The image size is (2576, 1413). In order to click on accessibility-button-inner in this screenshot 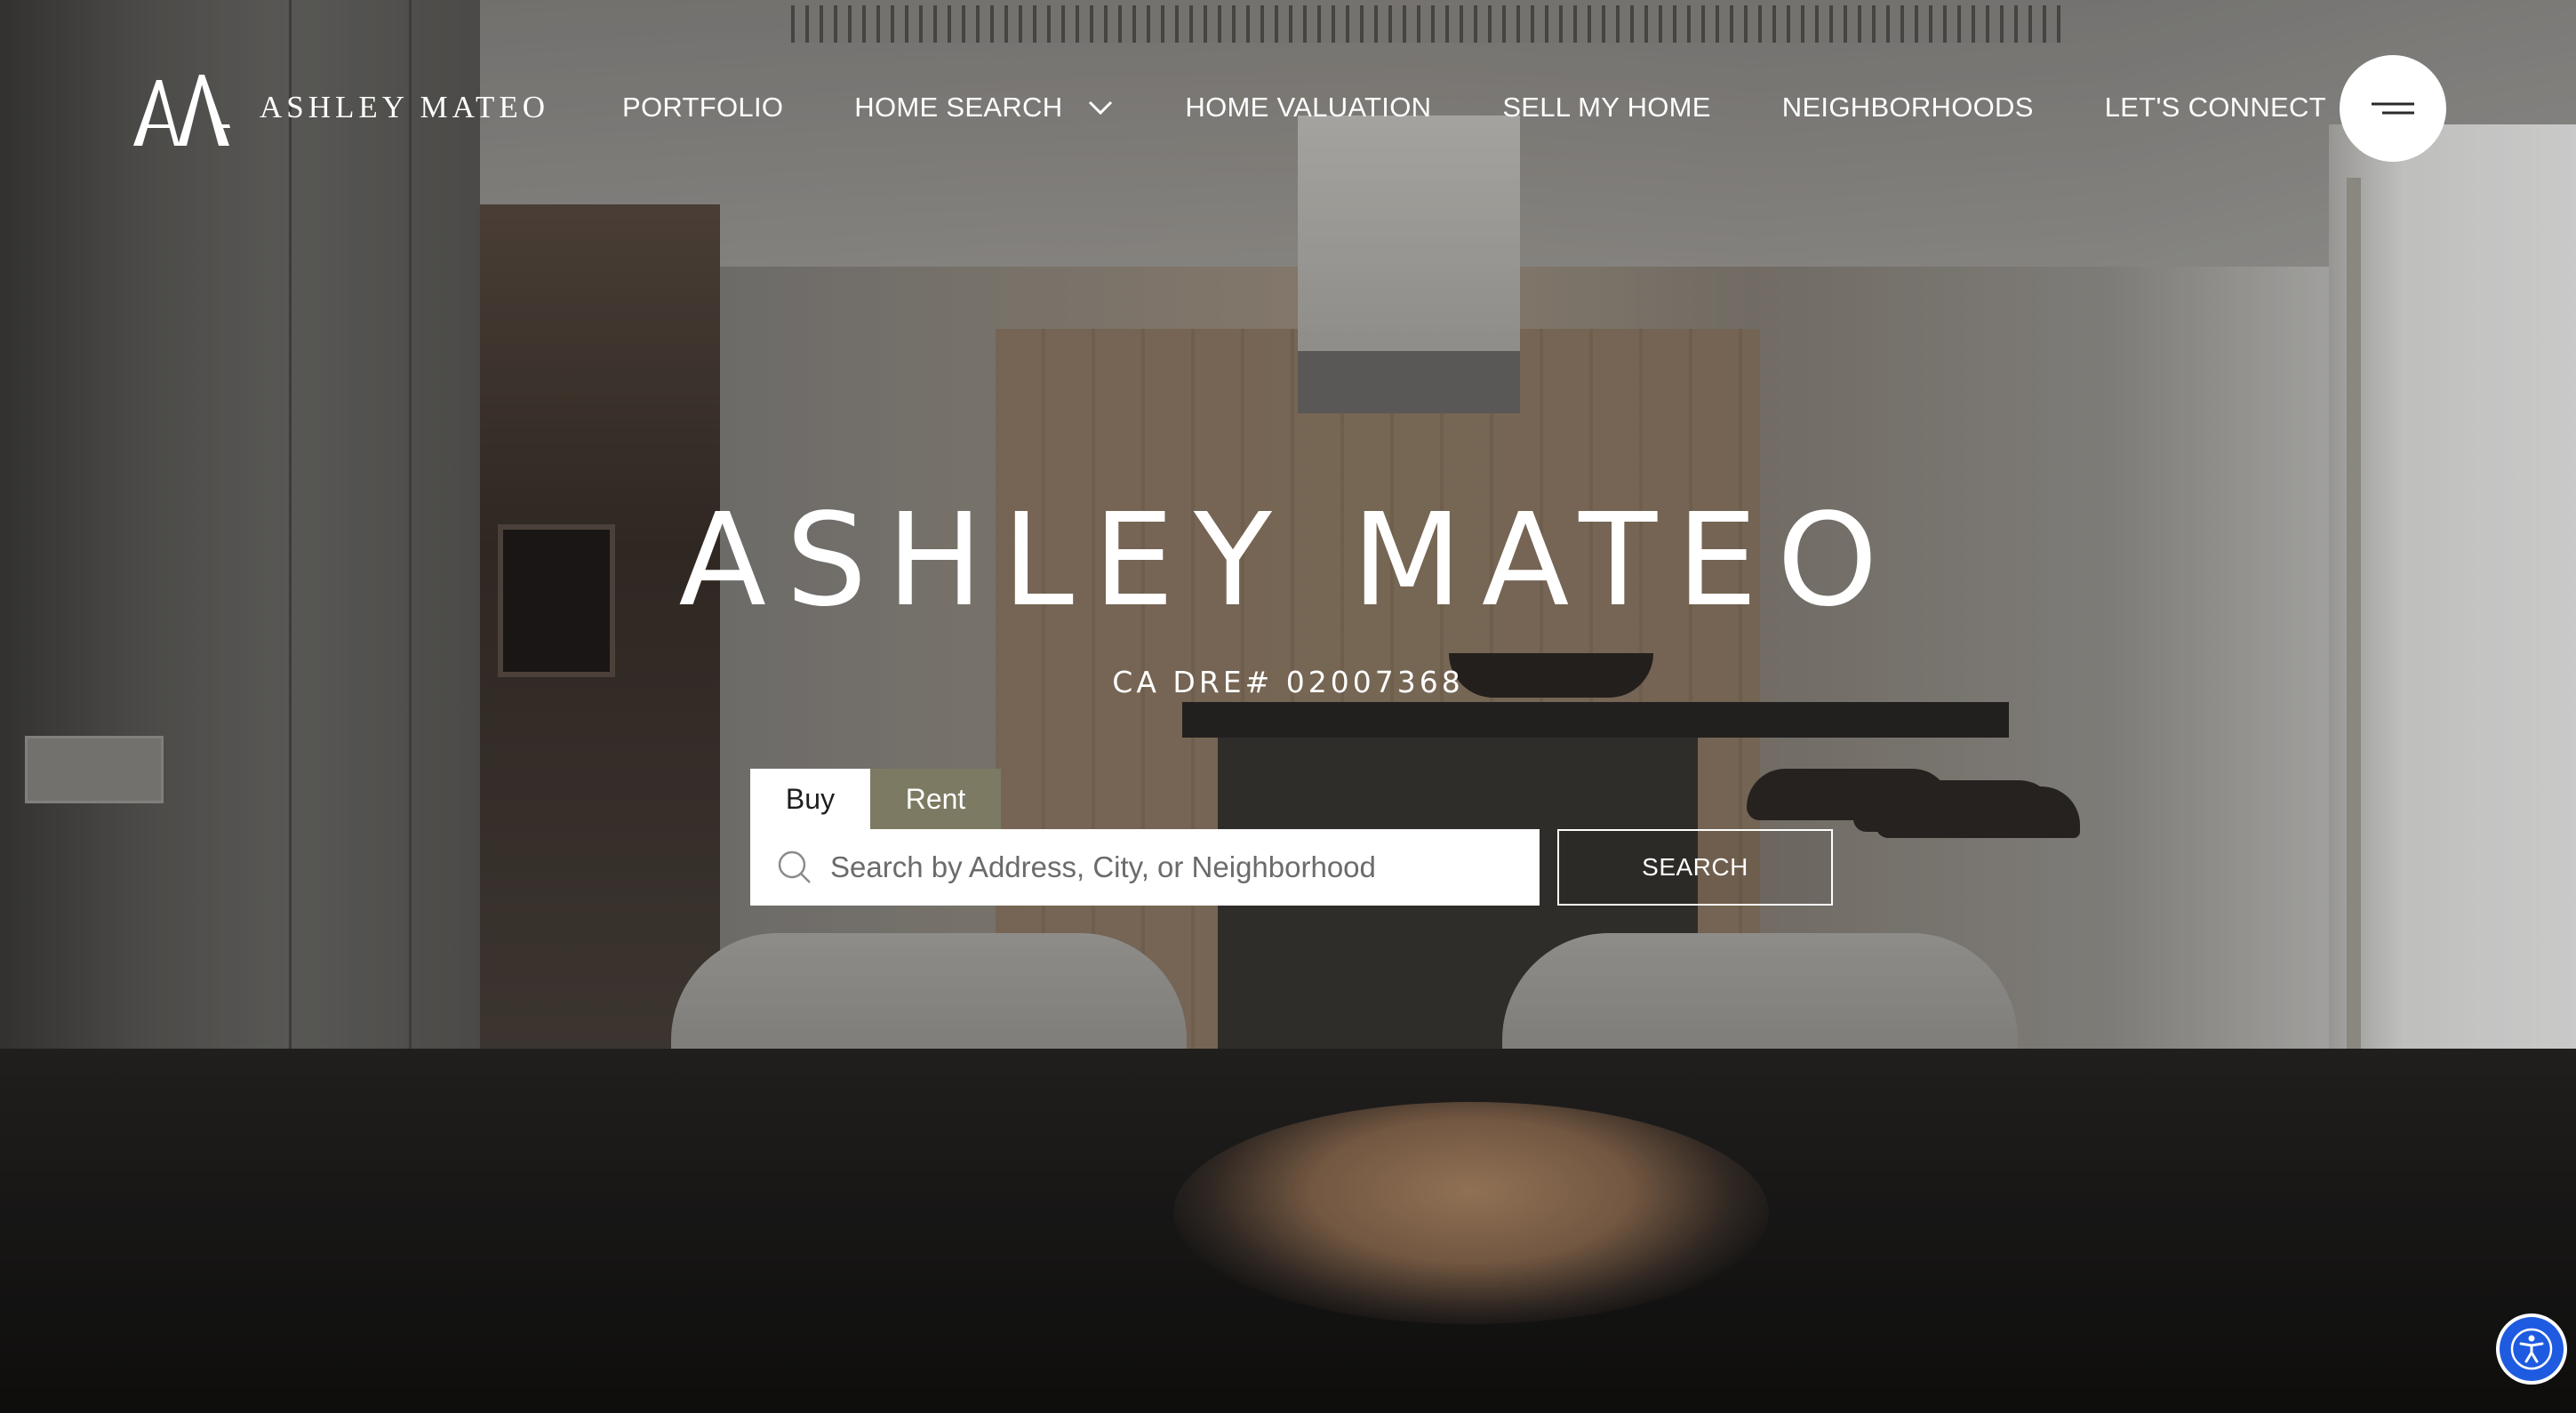, I will do `click(2532, 1349)`.